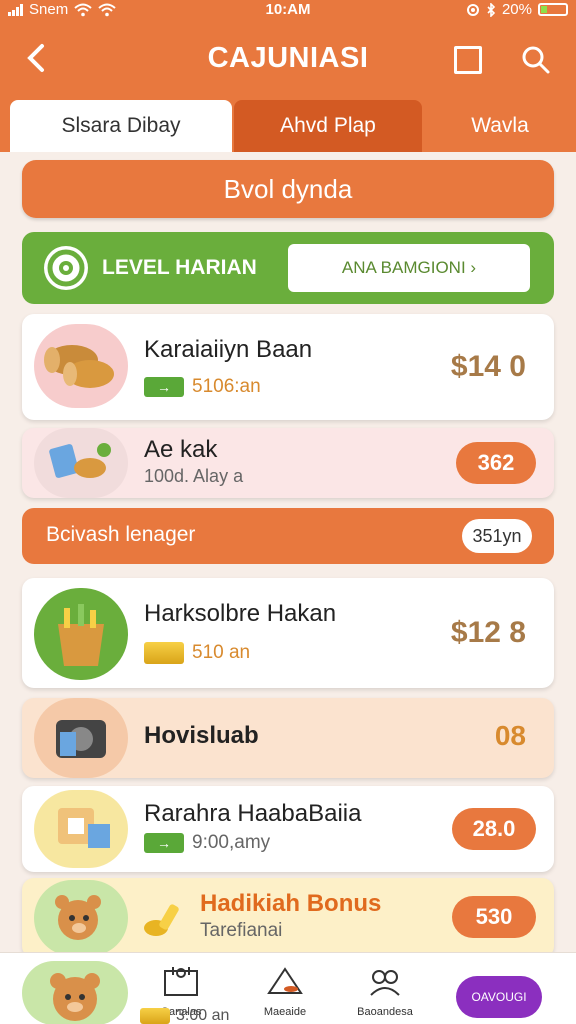 The image size is (576, 1024). Describe the element at coordinates (121, 126) in the screenshot. I see `tab-1: Slsara Dibay` at that location.